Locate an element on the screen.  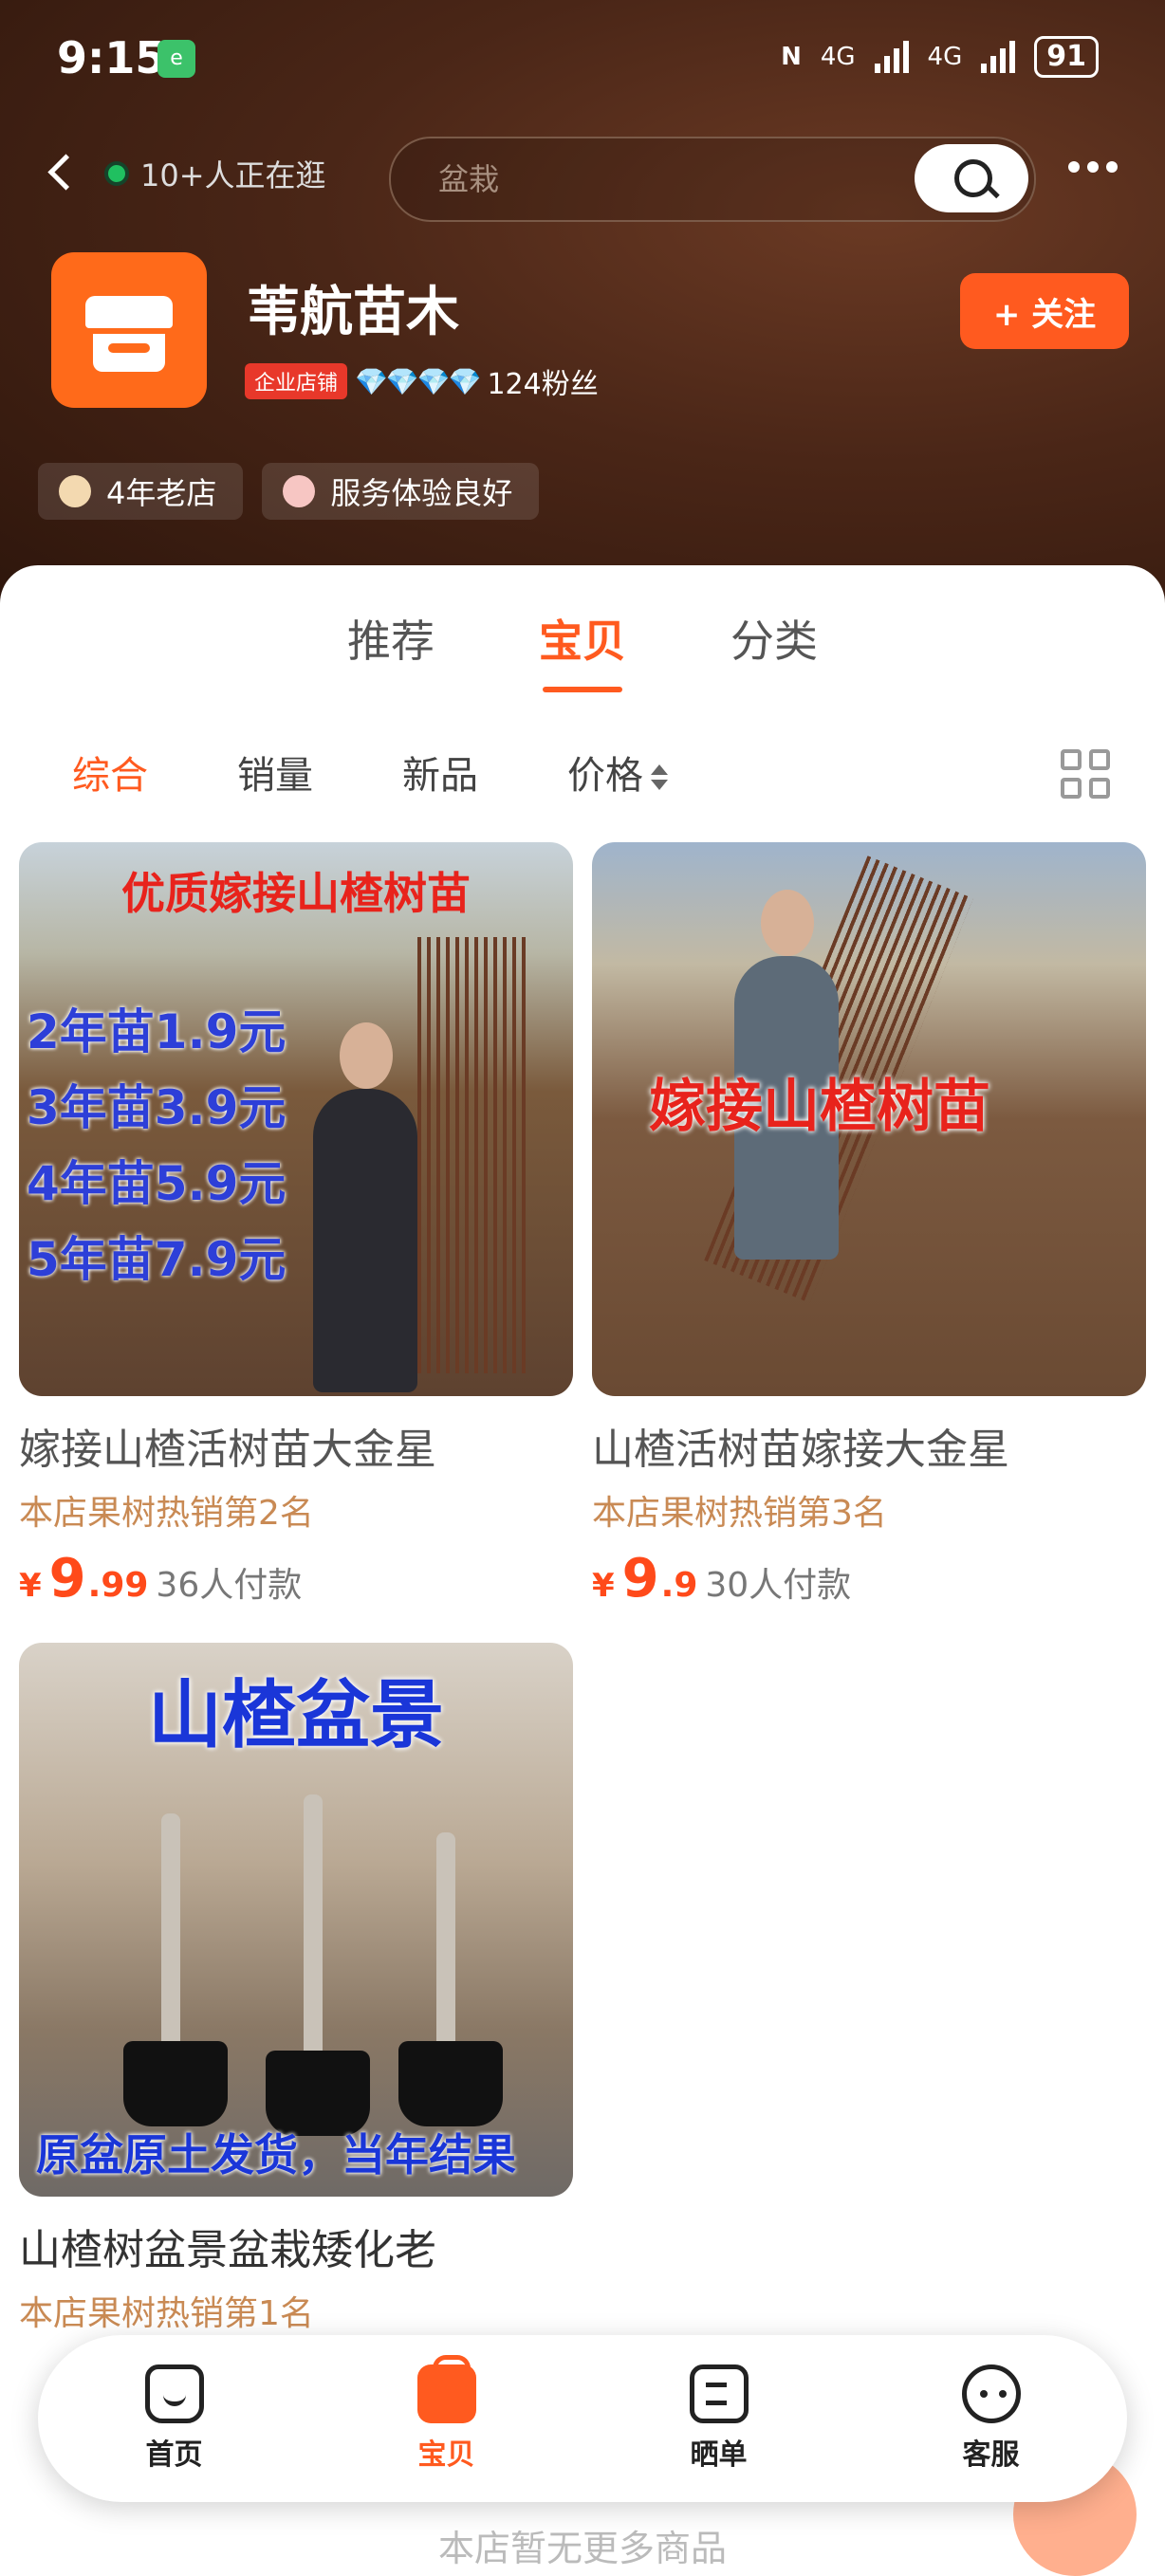
tab-recommend: 推荐 is located at coordinates (391, 638).